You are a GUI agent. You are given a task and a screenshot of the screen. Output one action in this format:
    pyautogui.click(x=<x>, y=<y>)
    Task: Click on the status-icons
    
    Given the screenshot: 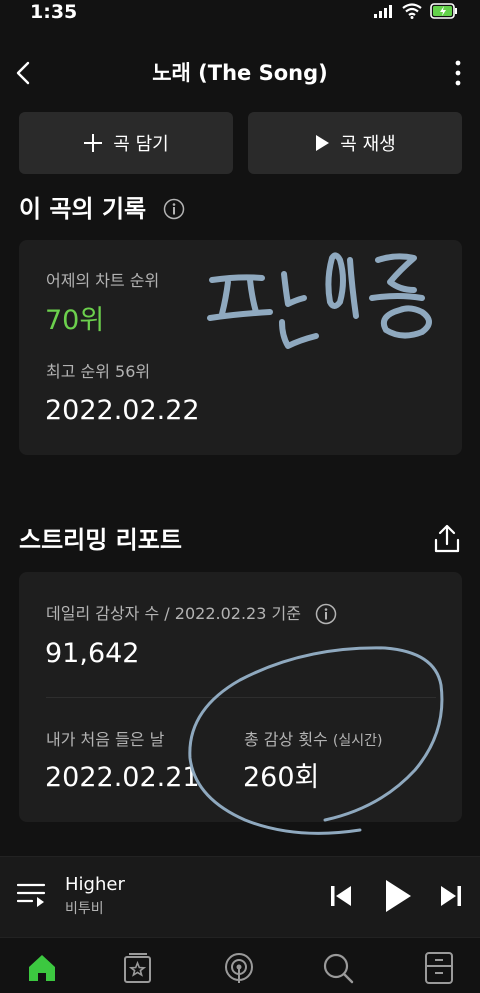 What is the action you would take?
    pyautogui.click(x=416, y=11)
    